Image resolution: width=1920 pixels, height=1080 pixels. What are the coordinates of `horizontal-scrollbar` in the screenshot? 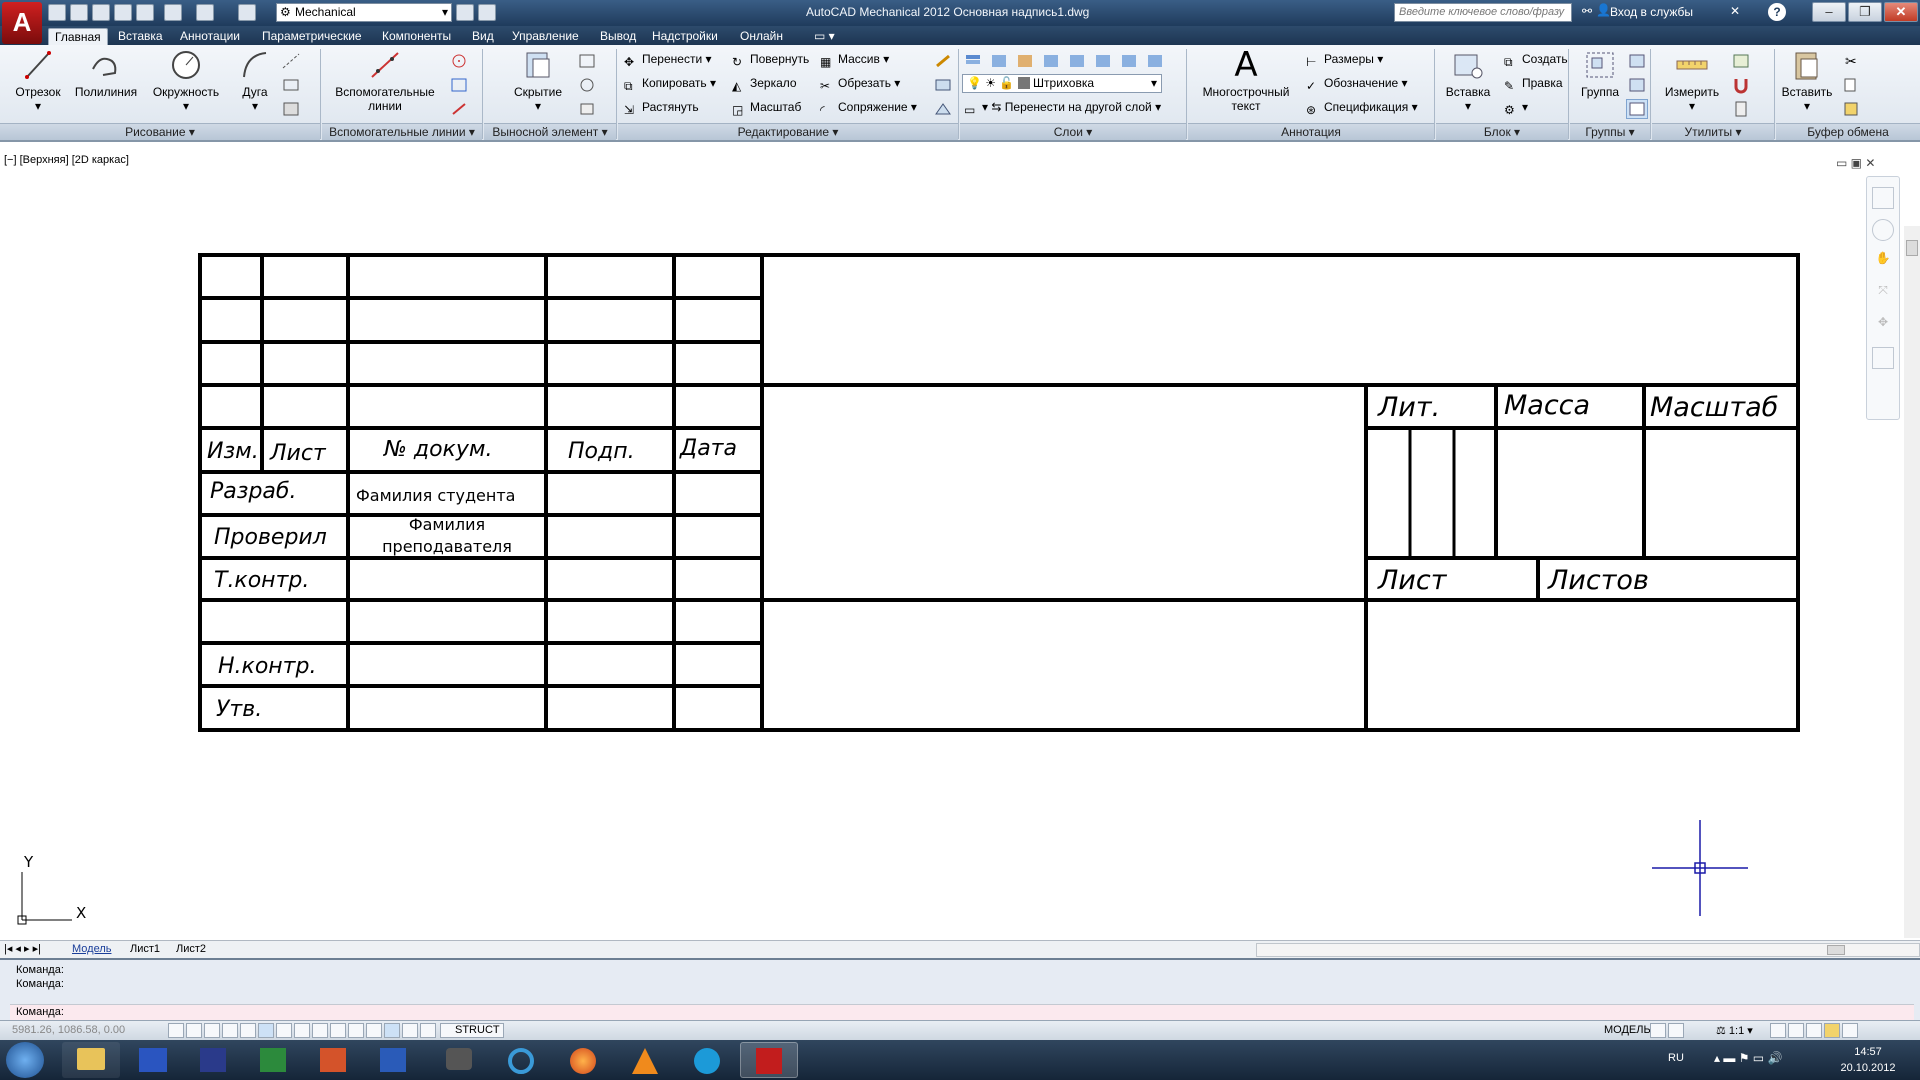 It's located at (1588, 950).